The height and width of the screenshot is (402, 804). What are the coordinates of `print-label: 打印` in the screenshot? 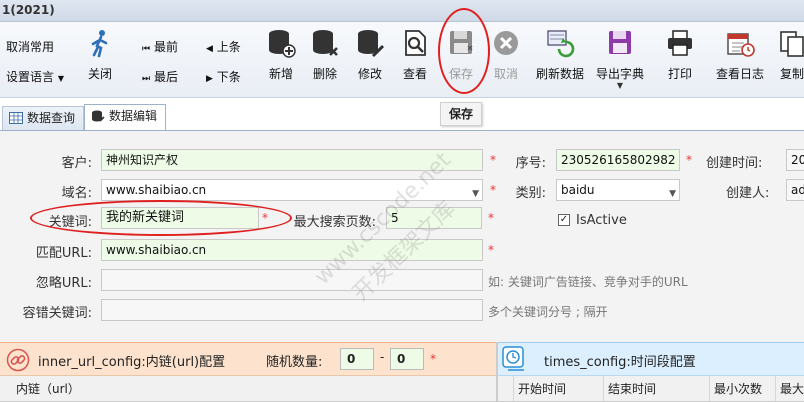 It's located at (679, 74).